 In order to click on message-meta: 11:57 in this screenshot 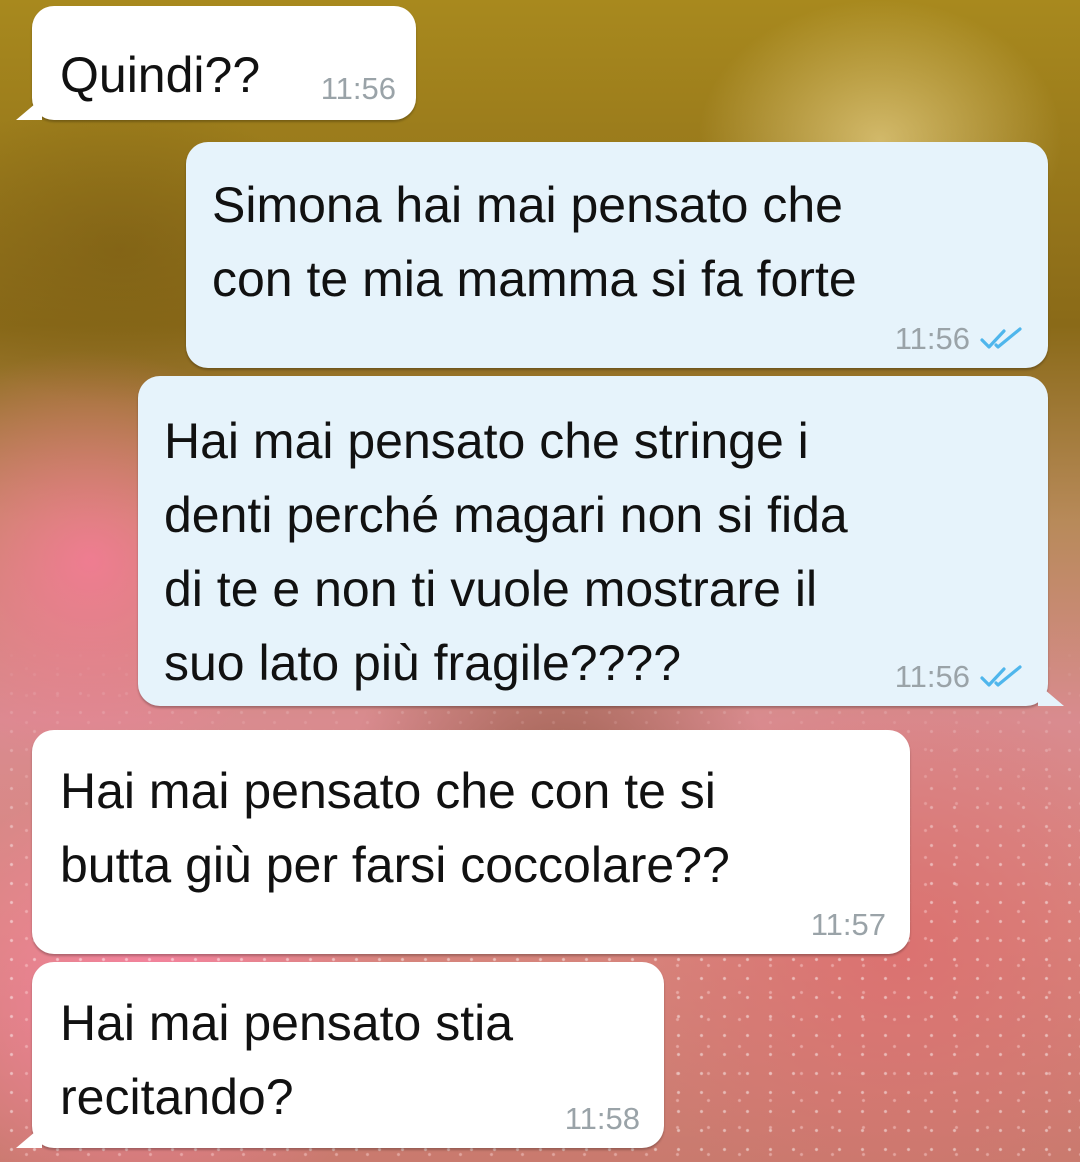, I will do `click(848, 925)`.